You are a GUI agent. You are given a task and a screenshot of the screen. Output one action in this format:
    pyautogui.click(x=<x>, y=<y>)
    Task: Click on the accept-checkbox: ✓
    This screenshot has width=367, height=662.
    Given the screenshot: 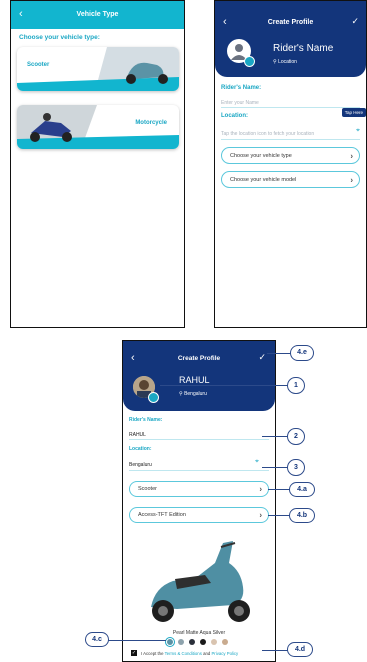 What is the action you would take?
    pyautogui.click(x=134, y=653)
    